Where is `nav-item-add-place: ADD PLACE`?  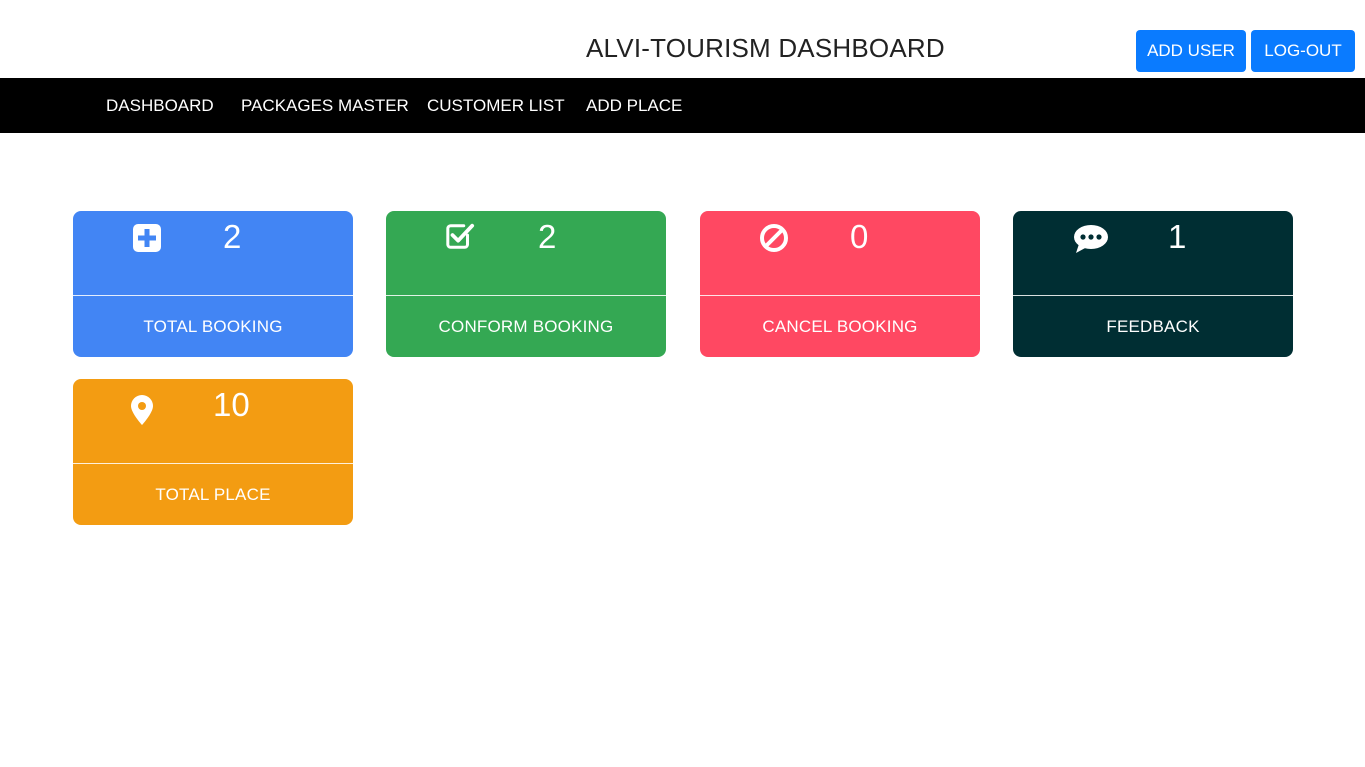
nav-item-add-place: ADD PLACE is located at coordinates (634, 106).